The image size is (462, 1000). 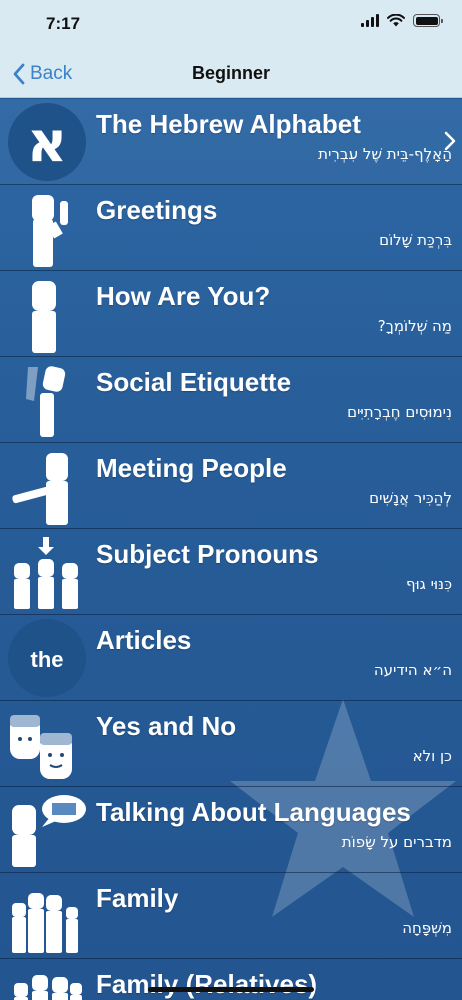 I want to click on lesson-row-family-relatives: Family (Relatives), so click(x=231, y=979).